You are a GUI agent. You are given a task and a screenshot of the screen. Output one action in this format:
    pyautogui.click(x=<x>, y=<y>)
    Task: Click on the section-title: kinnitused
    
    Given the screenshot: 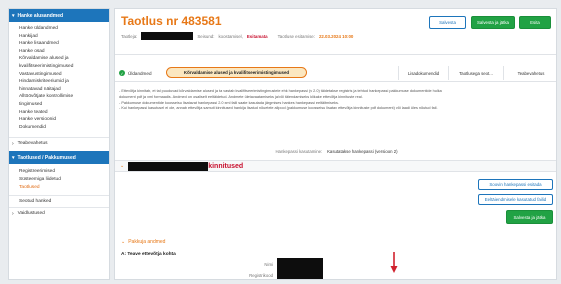 What is the action you would take?
    pyautogui.click(x=226, y=166)
    